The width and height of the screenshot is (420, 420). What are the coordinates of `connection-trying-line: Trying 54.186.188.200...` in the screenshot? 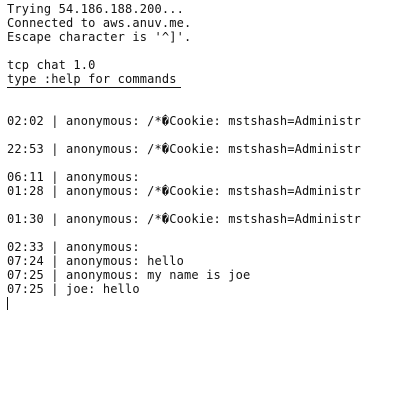 It's located at (95, 9).